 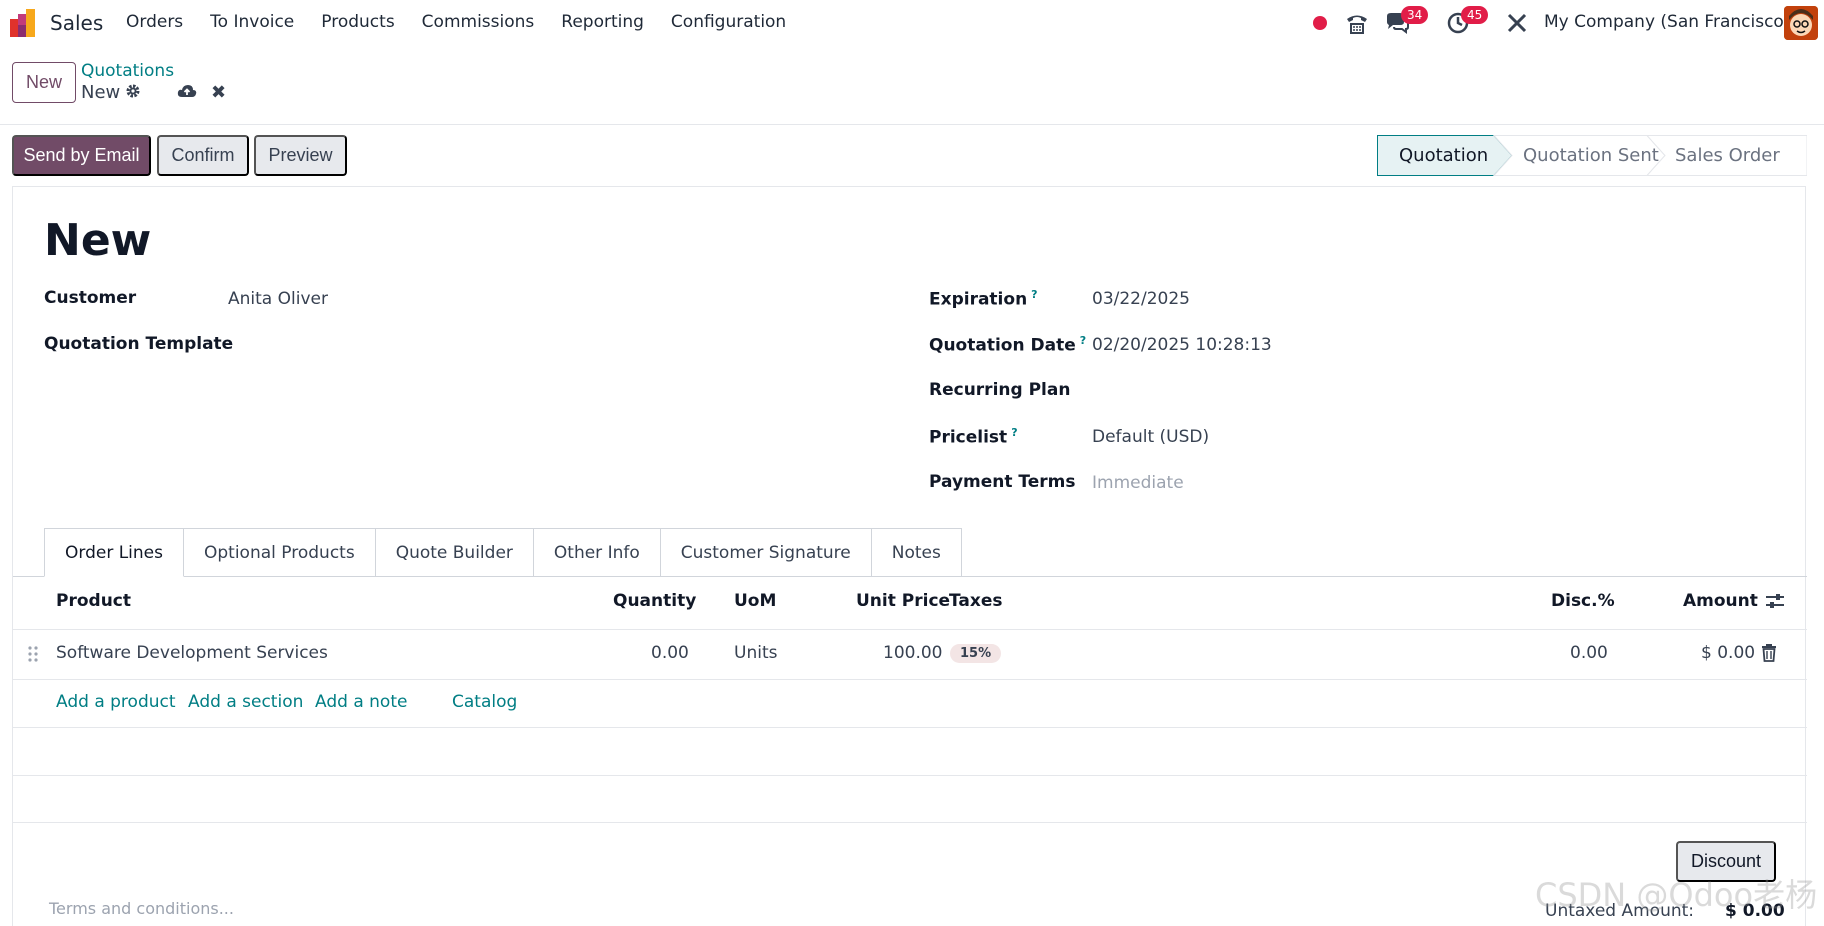 What do you see at coordinates (597, 552) in the screenshot?
I see `tab-other-info: Other Info` at bounding box center [597, 552].